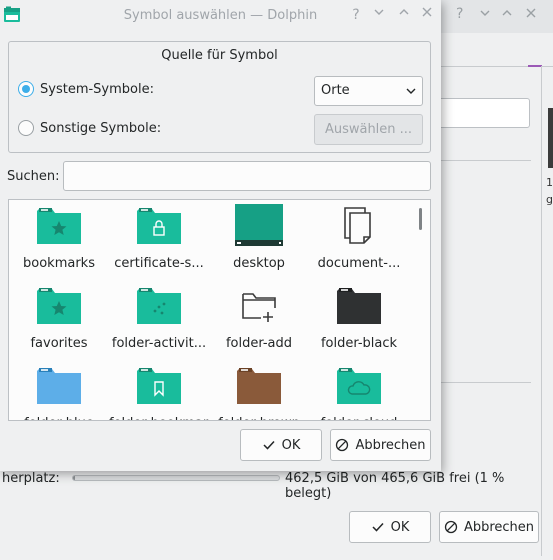 This screenshot has width=553, height=560. What do you see at coordinates (259, 343) in the screenshot?
I see `icon-label: folder-add` at bounding box center [259, 343].